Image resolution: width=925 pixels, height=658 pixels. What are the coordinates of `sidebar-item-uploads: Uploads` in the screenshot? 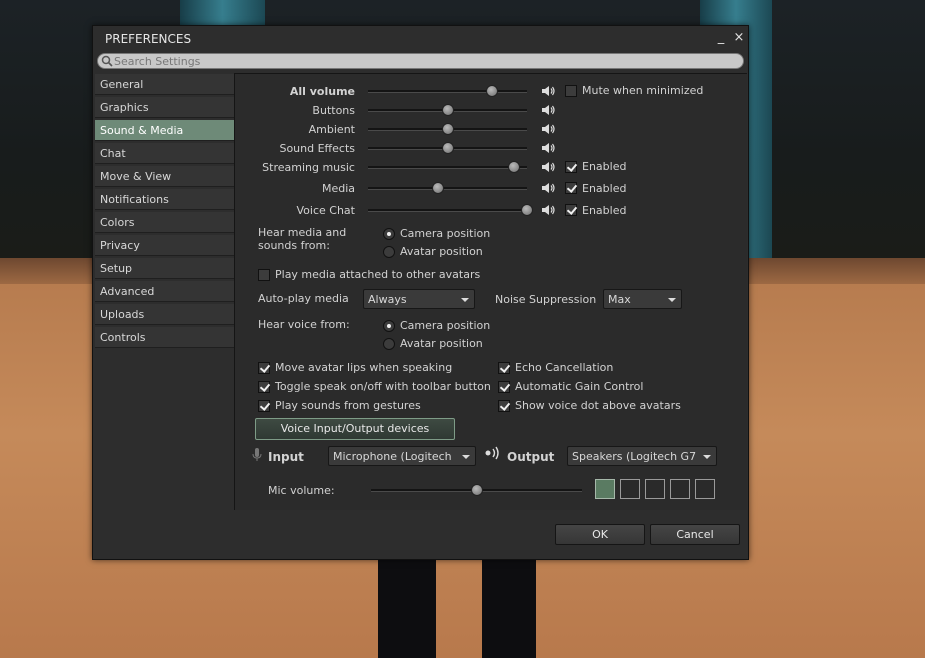 It's located at (165, 314).